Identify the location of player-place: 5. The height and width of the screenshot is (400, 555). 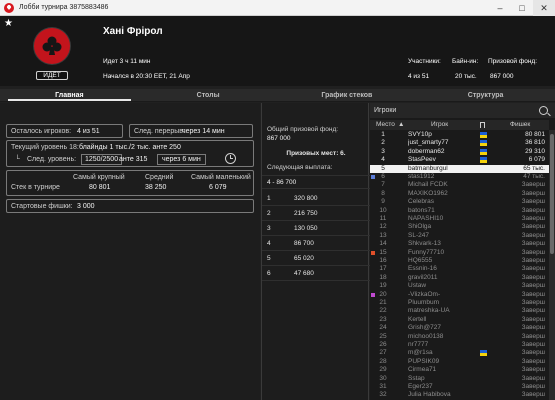
(383, 168).